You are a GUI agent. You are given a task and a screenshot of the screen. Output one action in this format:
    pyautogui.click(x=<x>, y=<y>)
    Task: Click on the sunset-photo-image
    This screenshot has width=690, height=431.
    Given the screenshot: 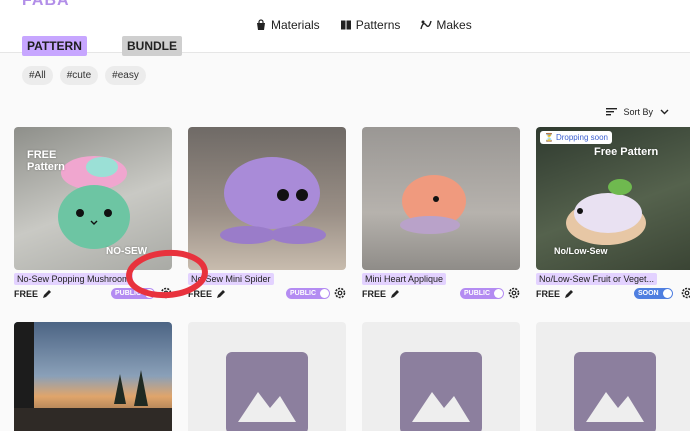 What is the action you would take?
    pyautogui.click(x=93, y=376)
    